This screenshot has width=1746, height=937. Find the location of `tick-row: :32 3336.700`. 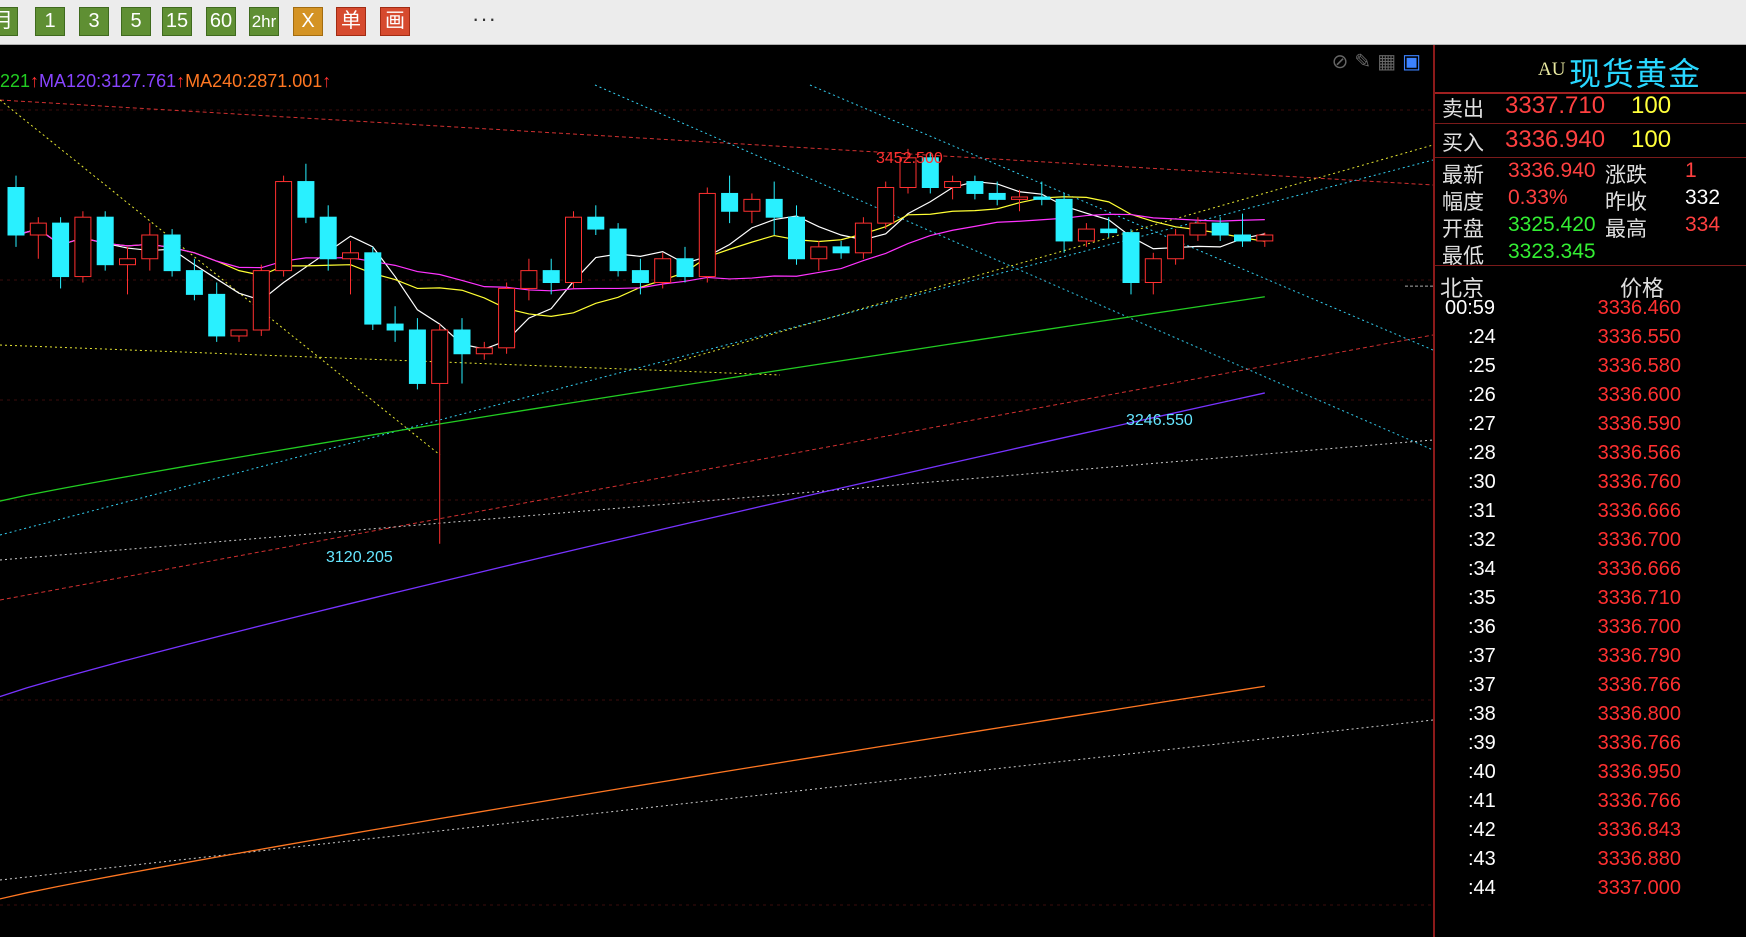

tick-row: :32 3336.700 is located at coordinates (1590, 543).